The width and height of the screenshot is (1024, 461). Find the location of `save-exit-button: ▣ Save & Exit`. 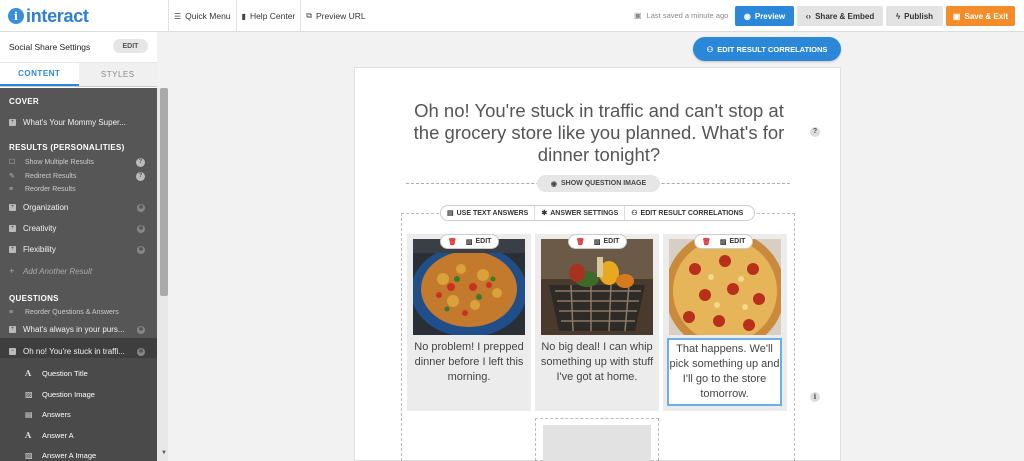

save-exit-button: ▣ Save & Exit is located at coordinates (980, 16).